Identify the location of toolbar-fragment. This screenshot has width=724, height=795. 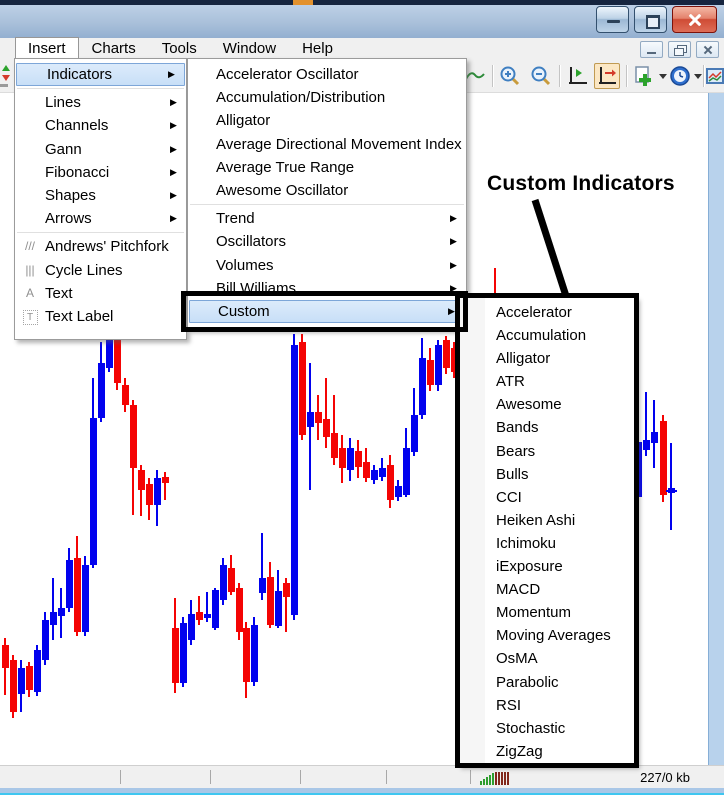
(4, 85).